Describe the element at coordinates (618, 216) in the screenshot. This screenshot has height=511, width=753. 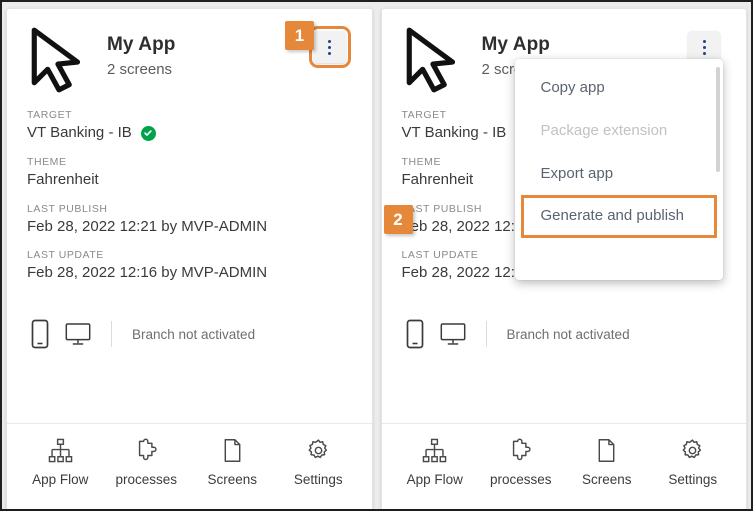
I see `menu-item-generate-and-publish: Generate and publish` at that location.